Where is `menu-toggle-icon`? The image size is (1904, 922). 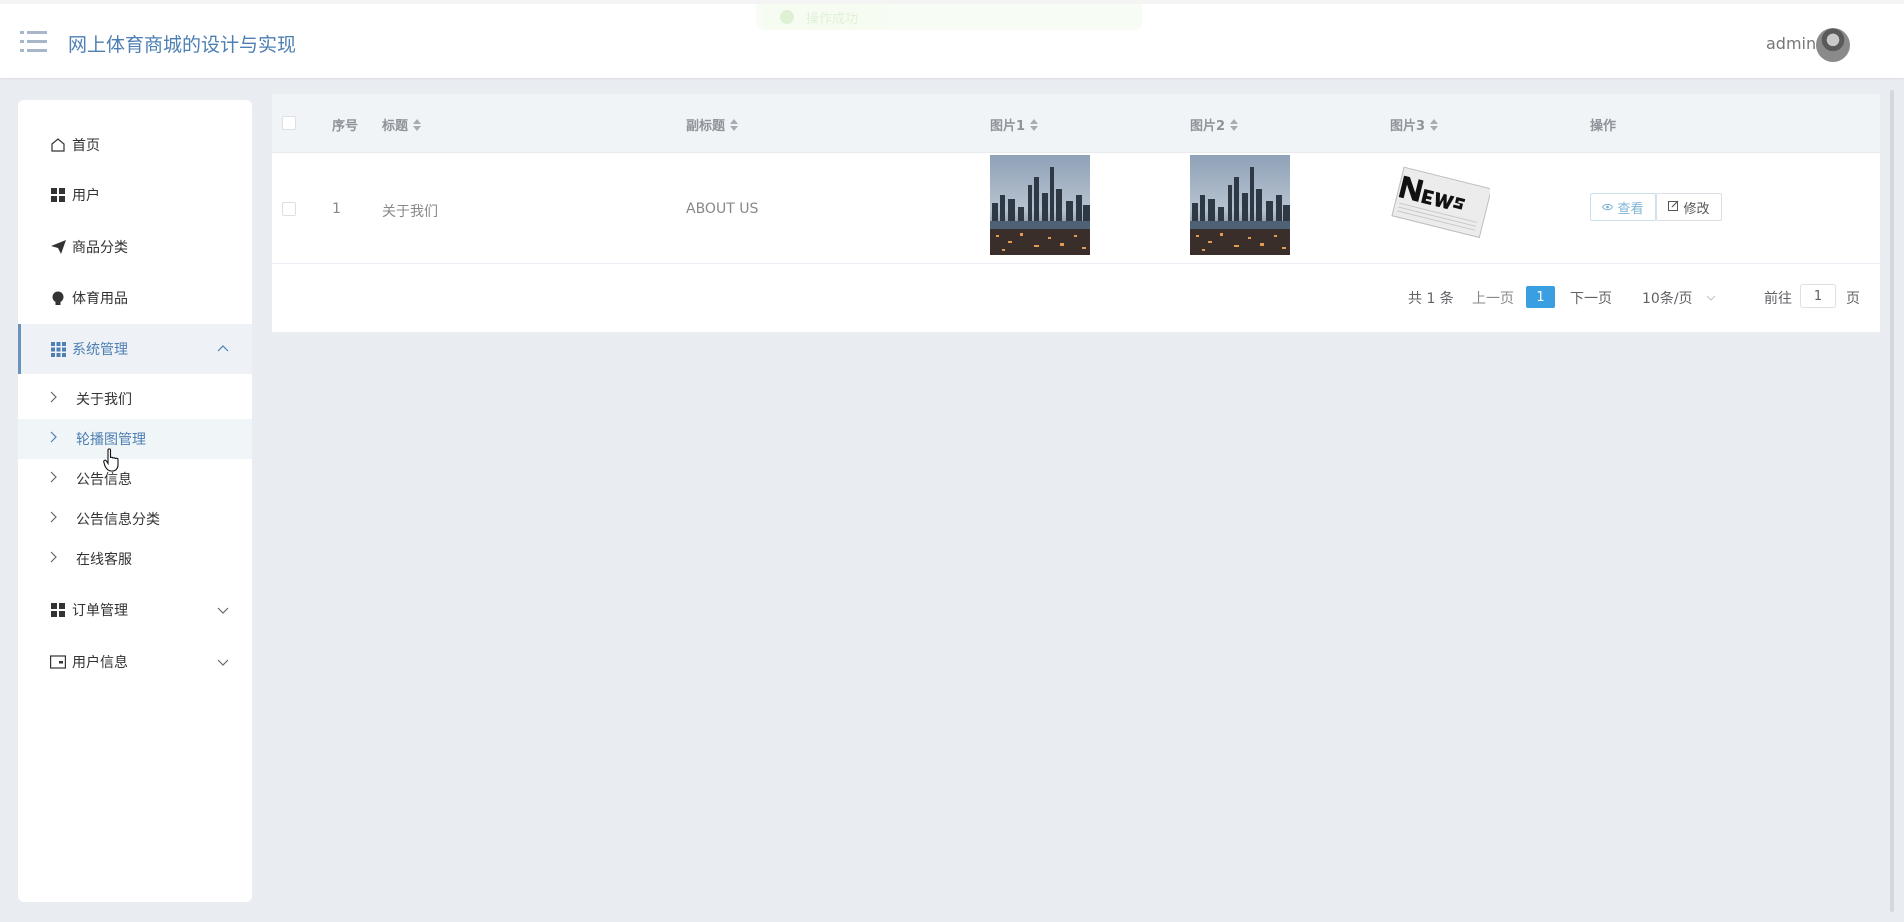
menu-toggle-icon is located at coordinates (34, 42).